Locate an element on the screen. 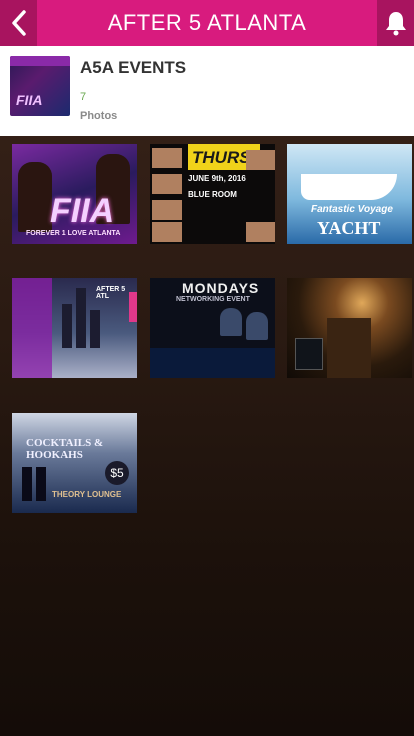 The height and width of the screenshot is (736, 414). top-bar: AFTER 5 ATLANTA is located at coordinates (207, 23).